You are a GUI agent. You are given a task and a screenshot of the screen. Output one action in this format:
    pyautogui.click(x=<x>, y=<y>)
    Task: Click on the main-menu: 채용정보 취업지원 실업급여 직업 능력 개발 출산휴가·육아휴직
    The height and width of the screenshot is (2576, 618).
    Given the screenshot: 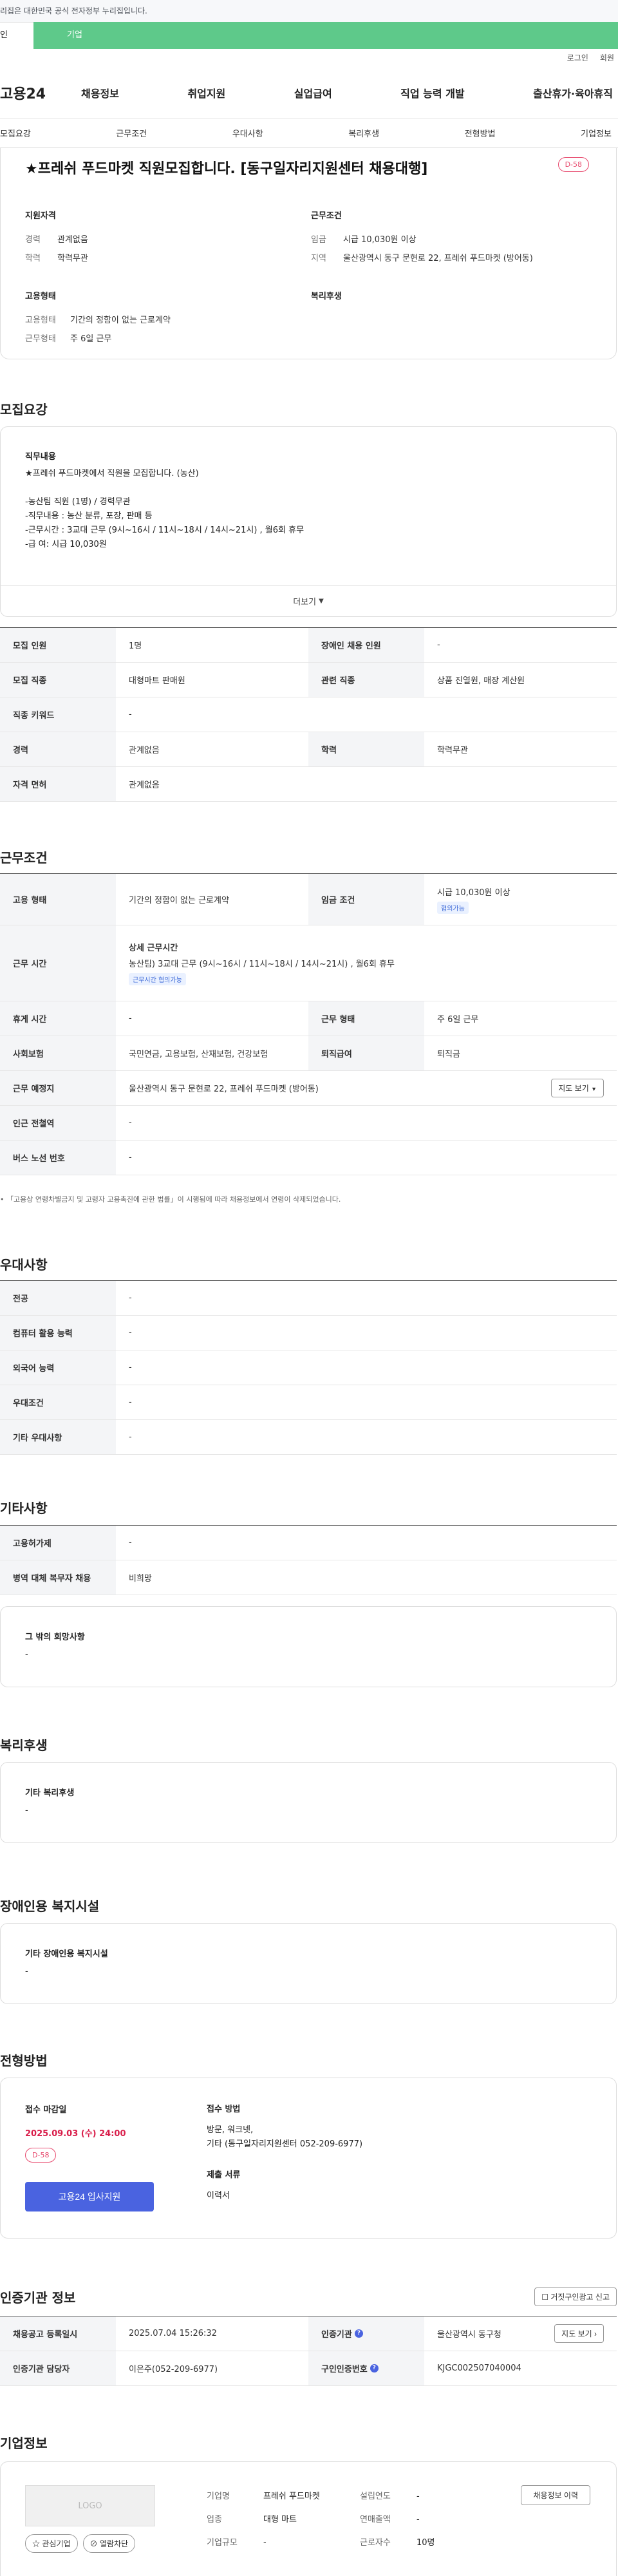 What is the action you would take?
    pyautogui.click(x=349, y=92)
    